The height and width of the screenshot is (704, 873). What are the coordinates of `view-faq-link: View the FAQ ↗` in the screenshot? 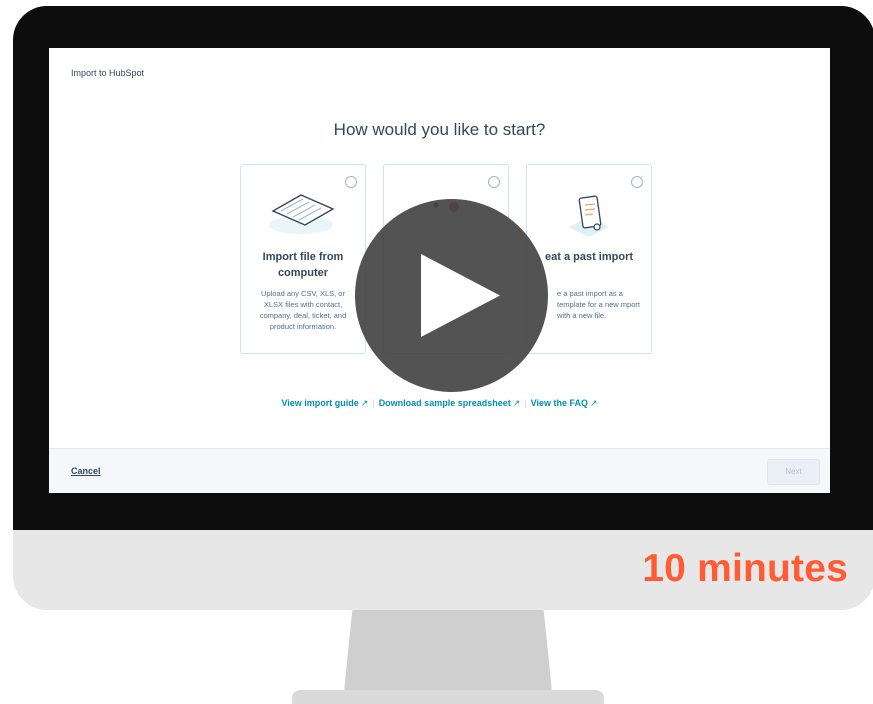 It's located at (564, 403).